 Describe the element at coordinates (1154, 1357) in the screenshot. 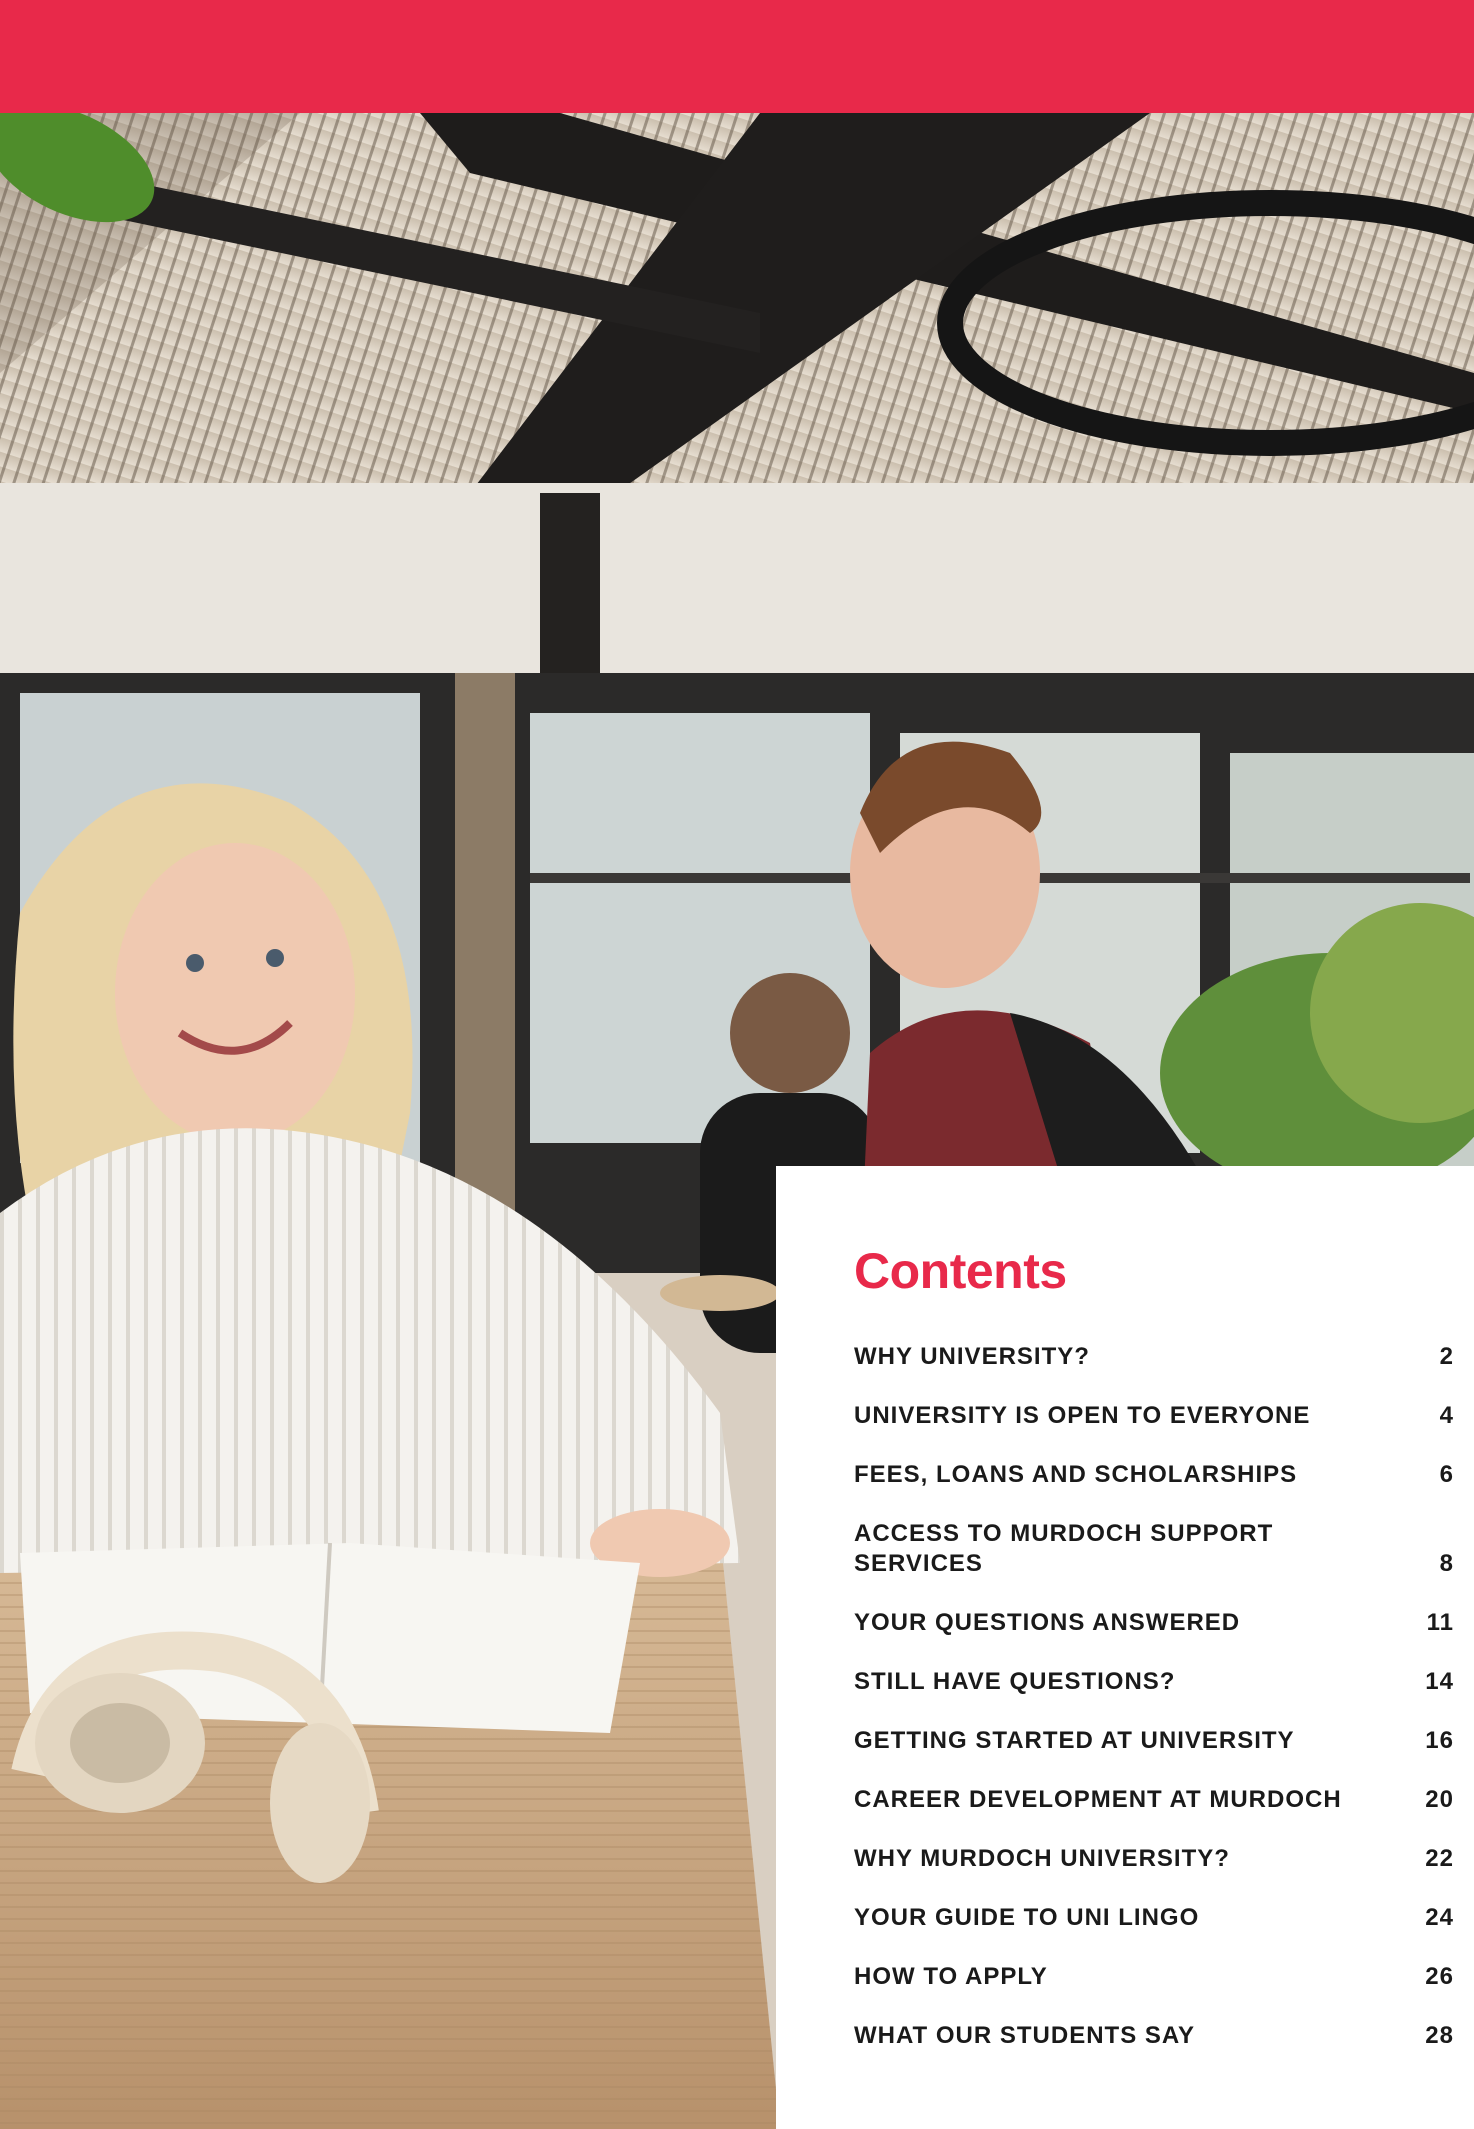

I see `toc-item: WHY UNIVERSITY? 2` at that location.